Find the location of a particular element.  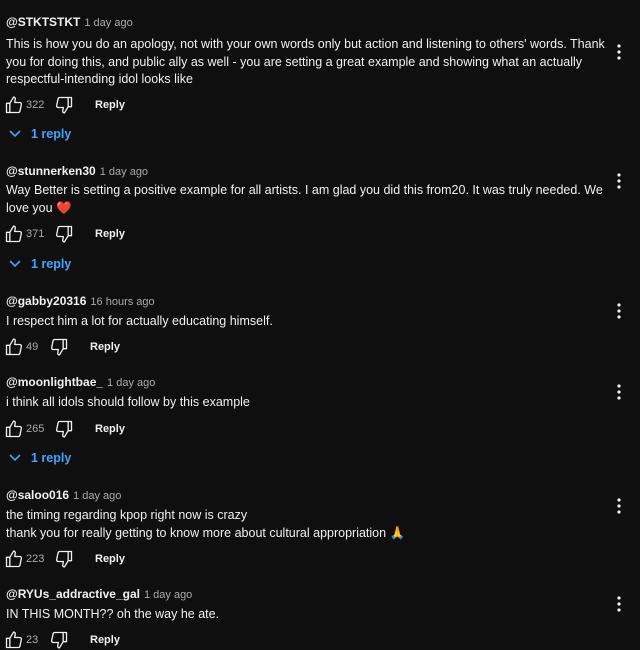

comment-author: @RYUs_addractive_gal is located at coordinates (73, 594).